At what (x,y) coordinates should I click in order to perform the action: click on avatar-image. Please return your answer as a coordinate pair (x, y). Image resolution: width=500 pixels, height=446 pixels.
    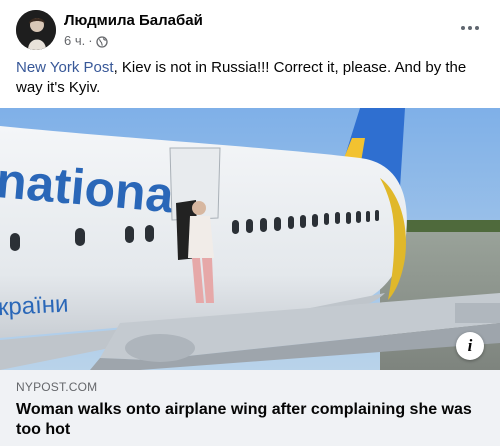
    Looking at the image, I should click on (36, 30).